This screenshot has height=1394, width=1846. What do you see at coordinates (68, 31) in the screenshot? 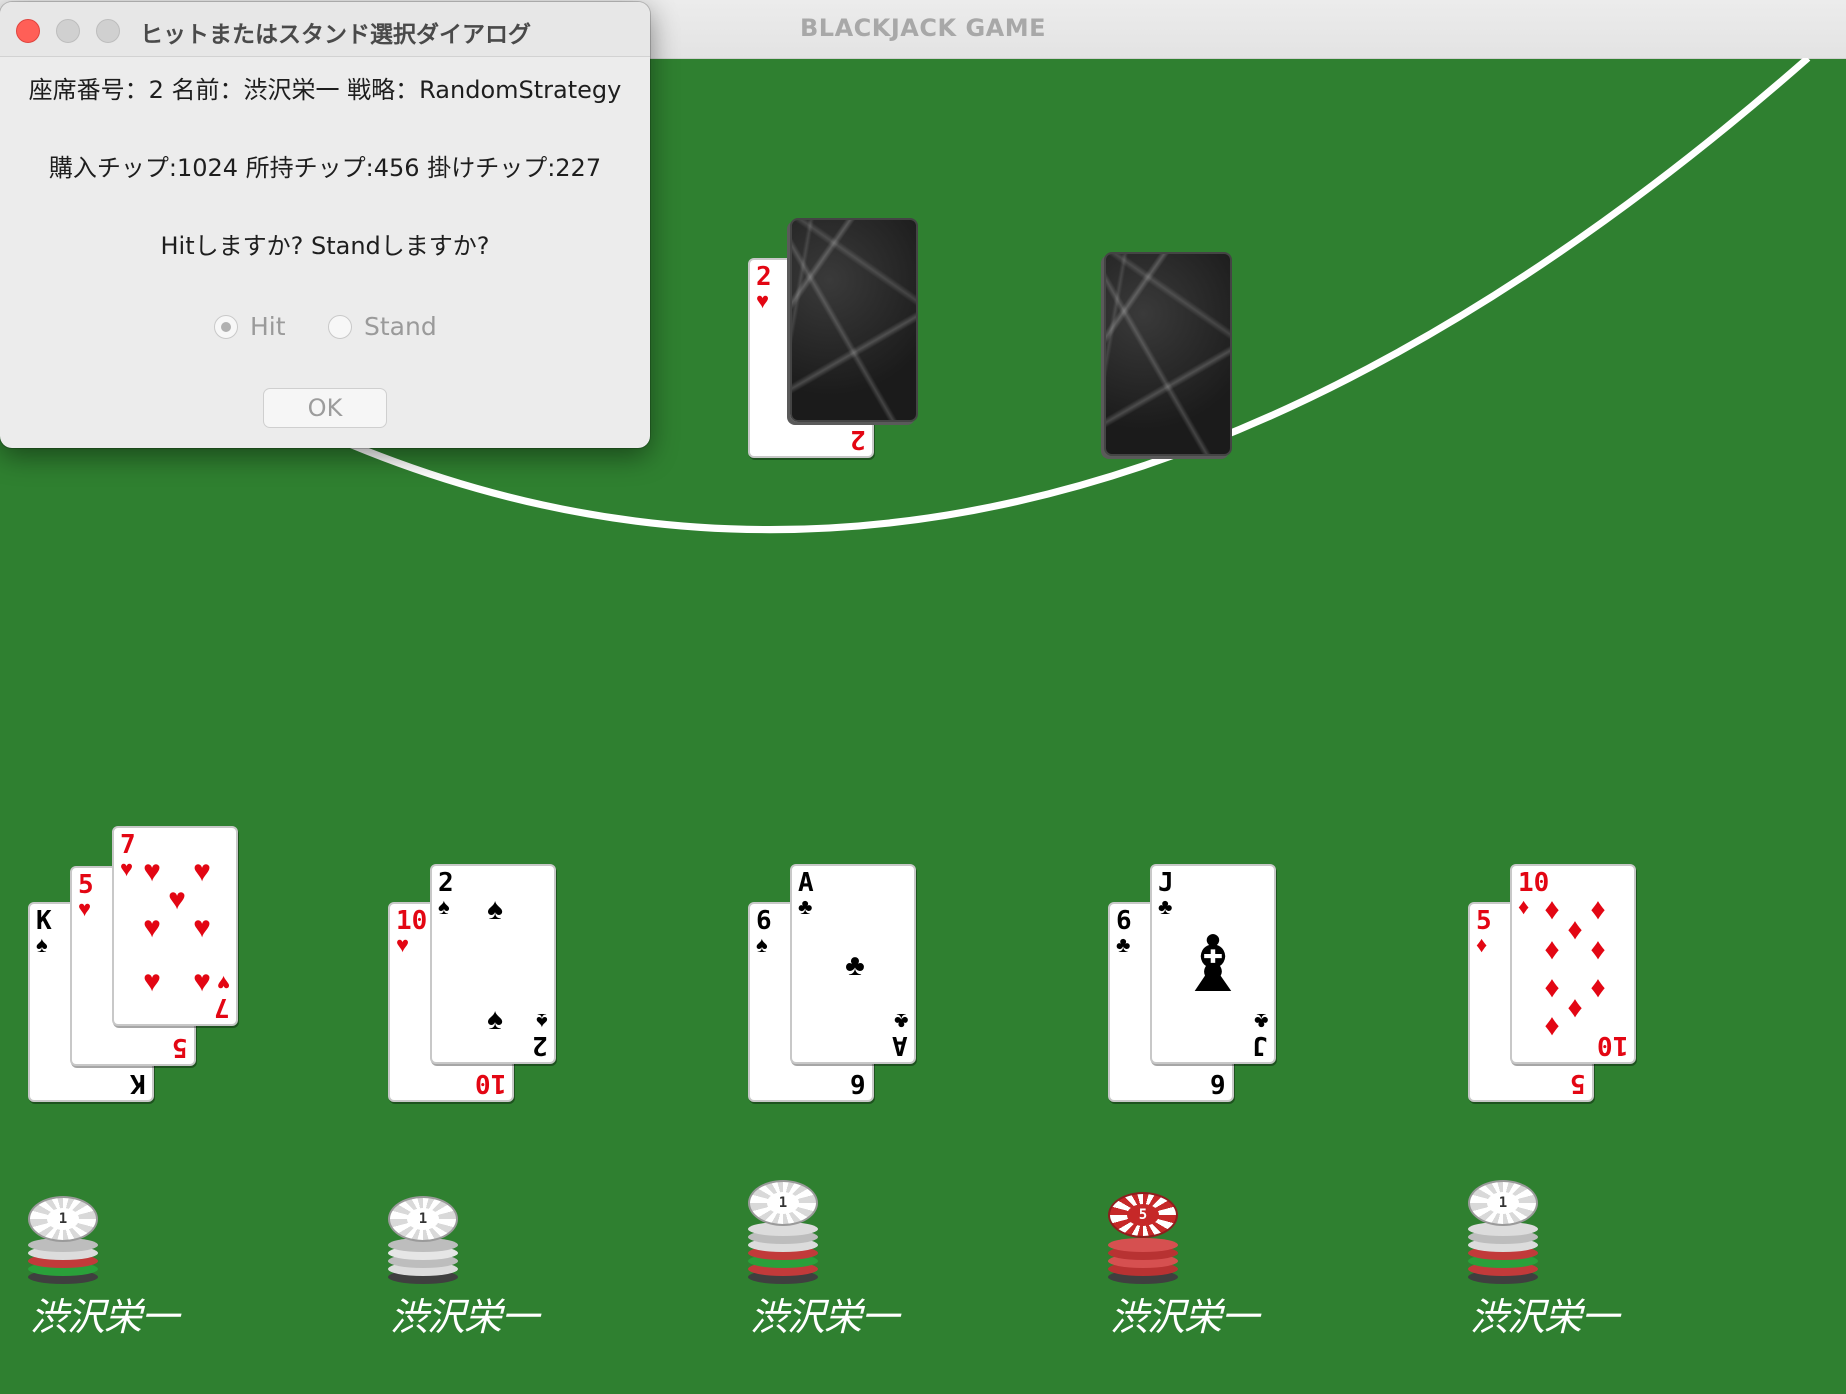
I see `minimize-icon` at bounding box center [68, 31].